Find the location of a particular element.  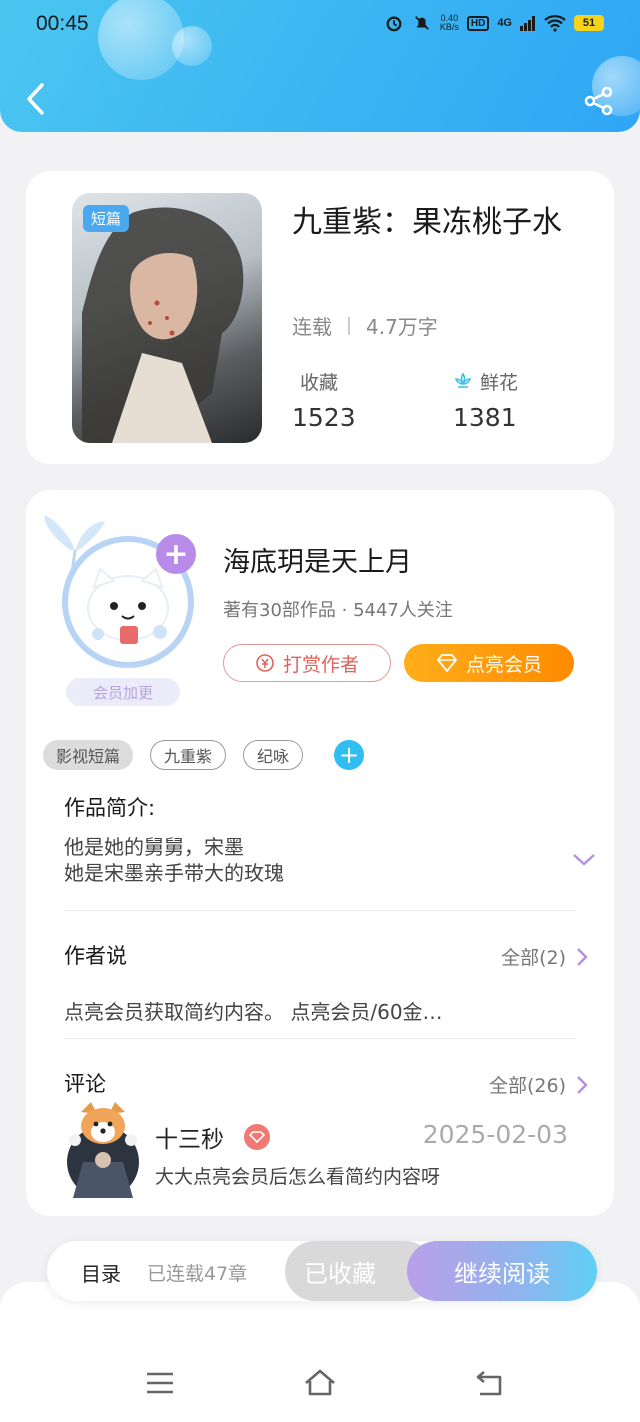

share-icon is located at coordinates (599, 101).